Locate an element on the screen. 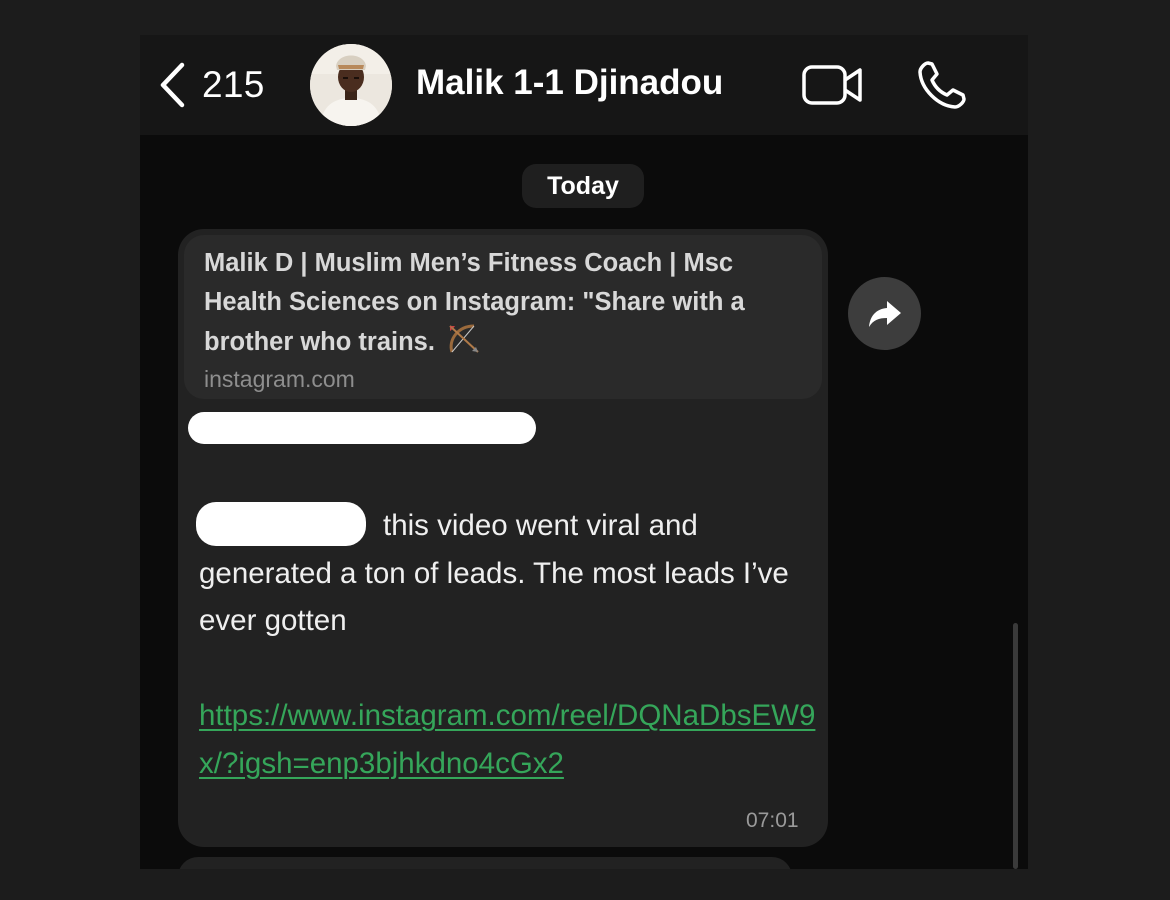 Image resolution: width=1170 pixels, height=900 pixels. person-avatar-icon is located at coordinates (351, 85).